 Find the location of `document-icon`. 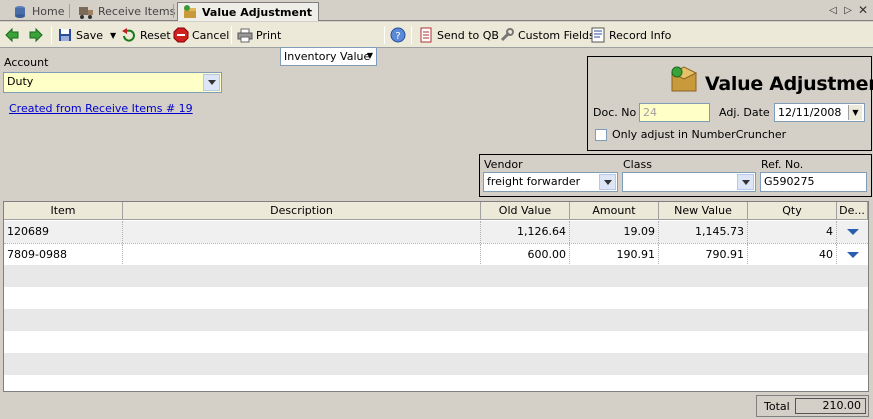

document-icon is located at coordinates (426, 35).